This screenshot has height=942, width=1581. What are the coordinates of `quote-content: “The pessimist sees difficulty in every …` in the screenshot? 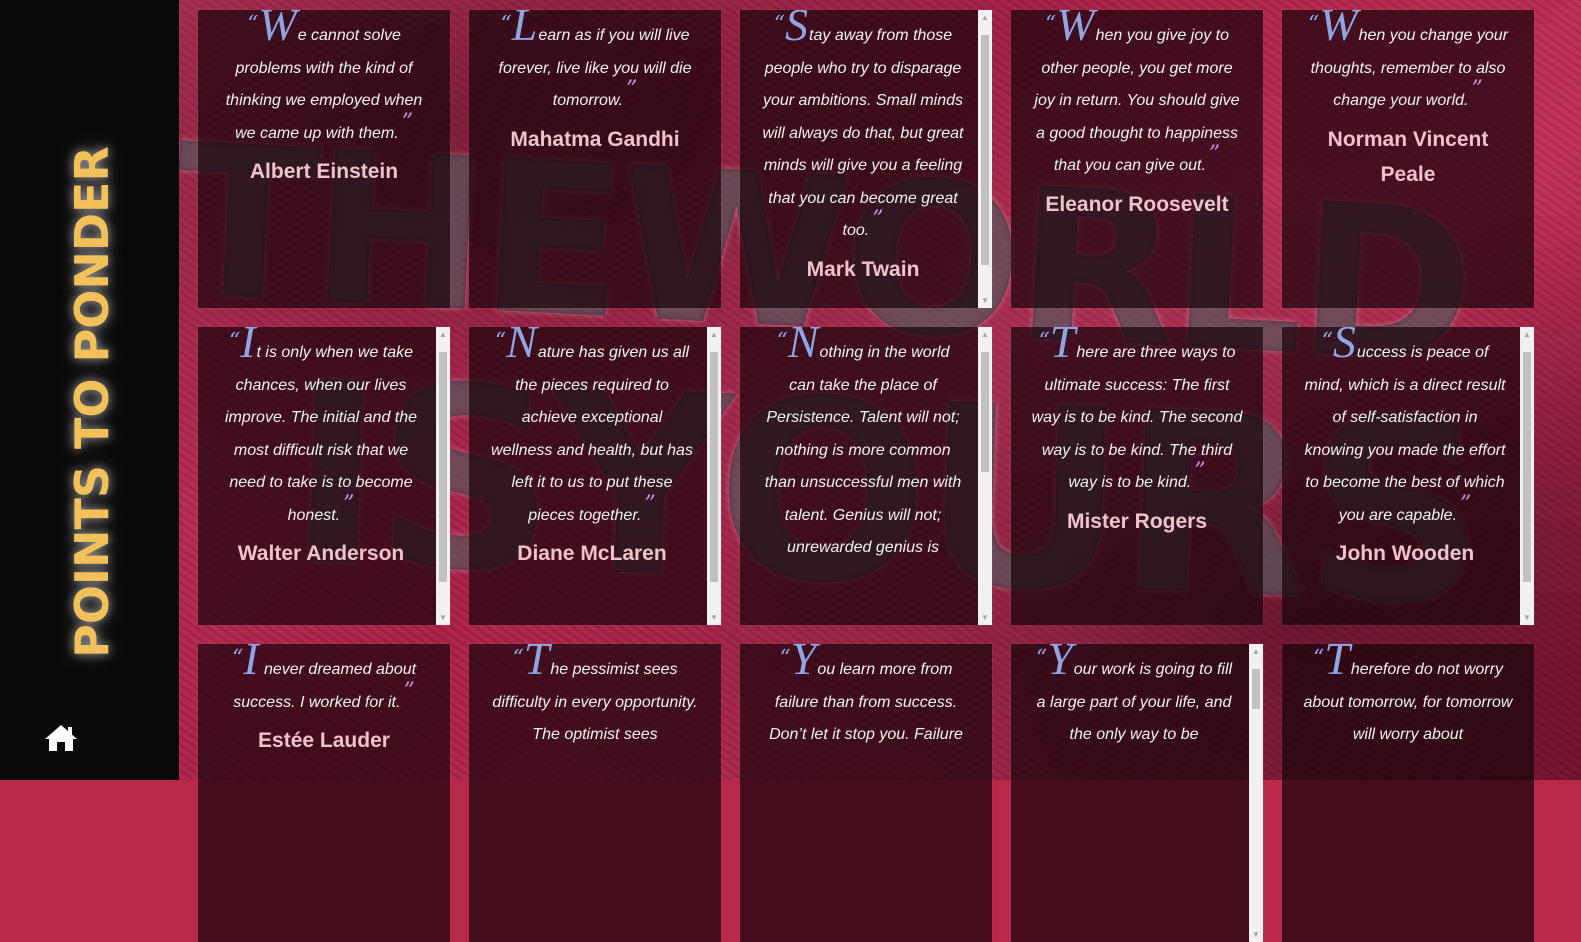 It's located at (595, 793).